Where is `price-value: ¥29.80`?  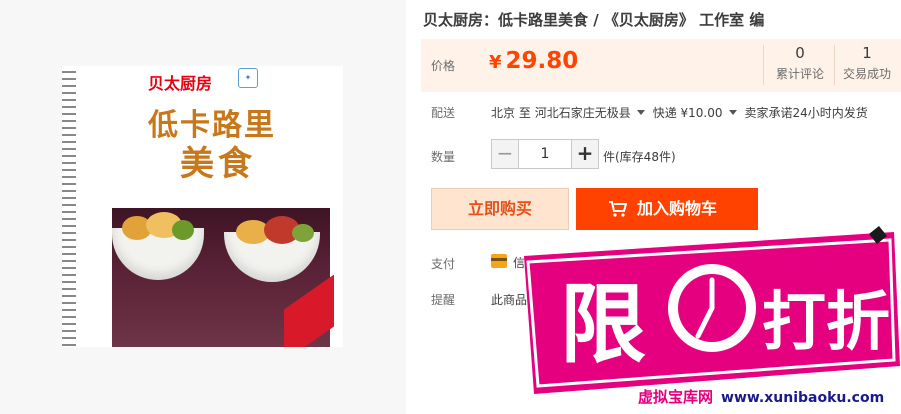
price-value: ¥29.80 is located at coordinates (533, 61).